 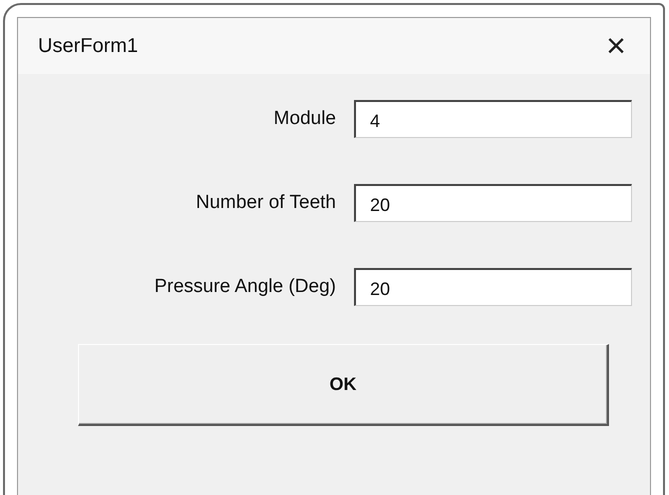 I want to click on field-label: Number of Teeth, so click(x=265, y=202).